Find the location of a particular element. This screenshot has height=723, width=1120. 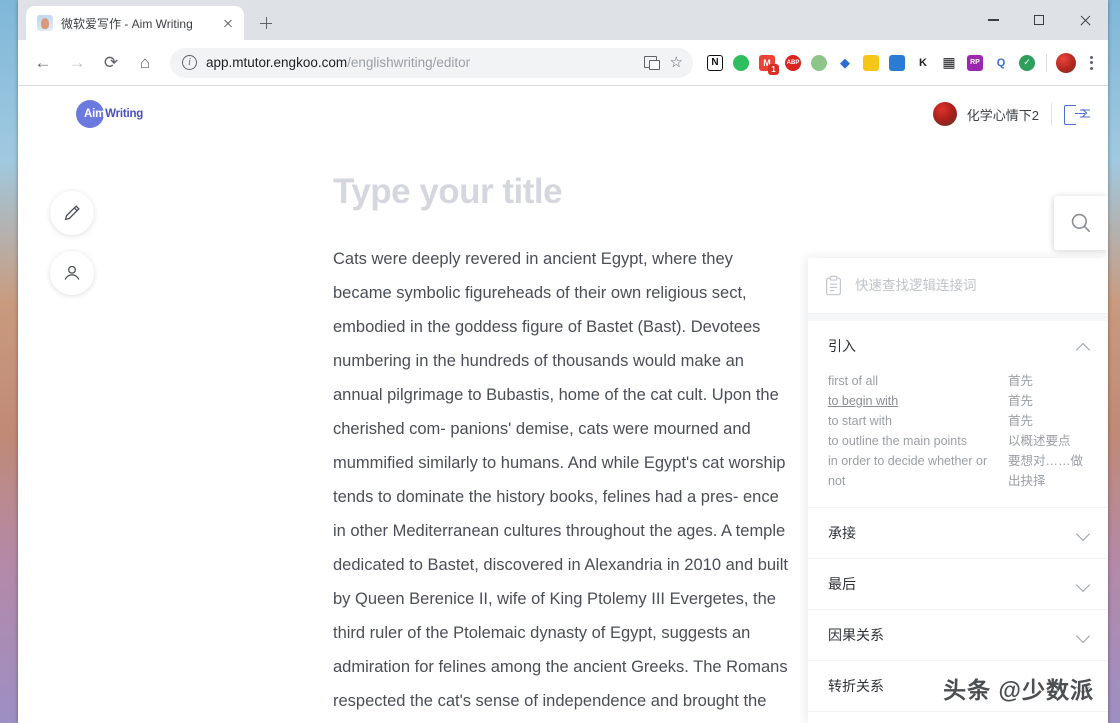

back-icon: ← is located at coordinates (43, 63).